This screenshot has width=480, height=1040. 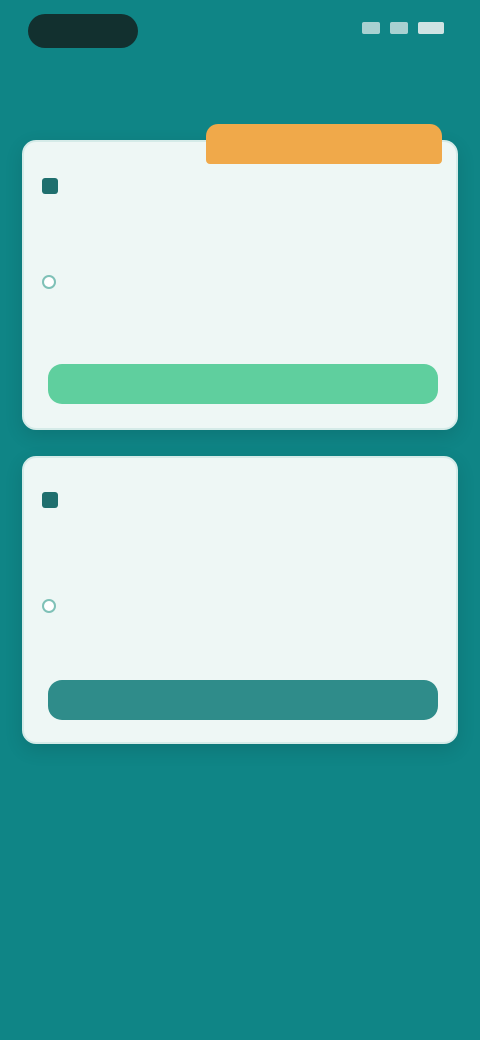 What do you see at coordinates (324, 144) in the screenshot?
I see `featured-badge` at bounding box center [324, 144].